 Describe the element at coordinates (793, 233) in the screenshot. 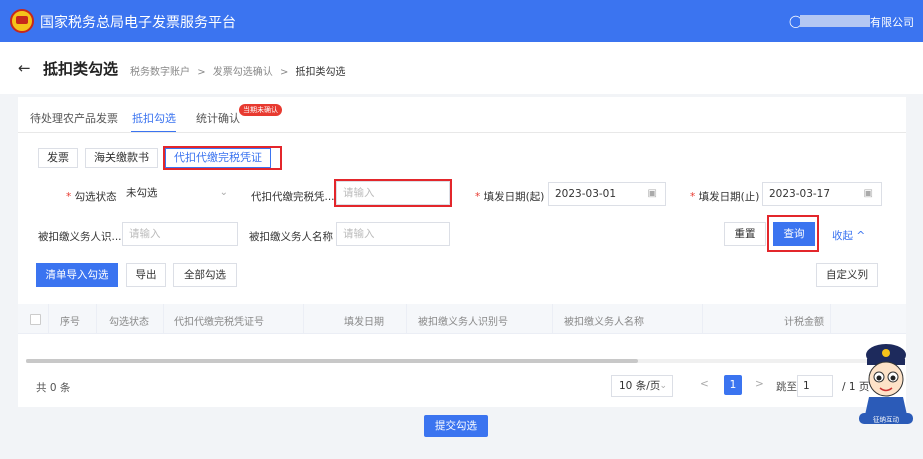

I see `highlight-box-query` at that location.